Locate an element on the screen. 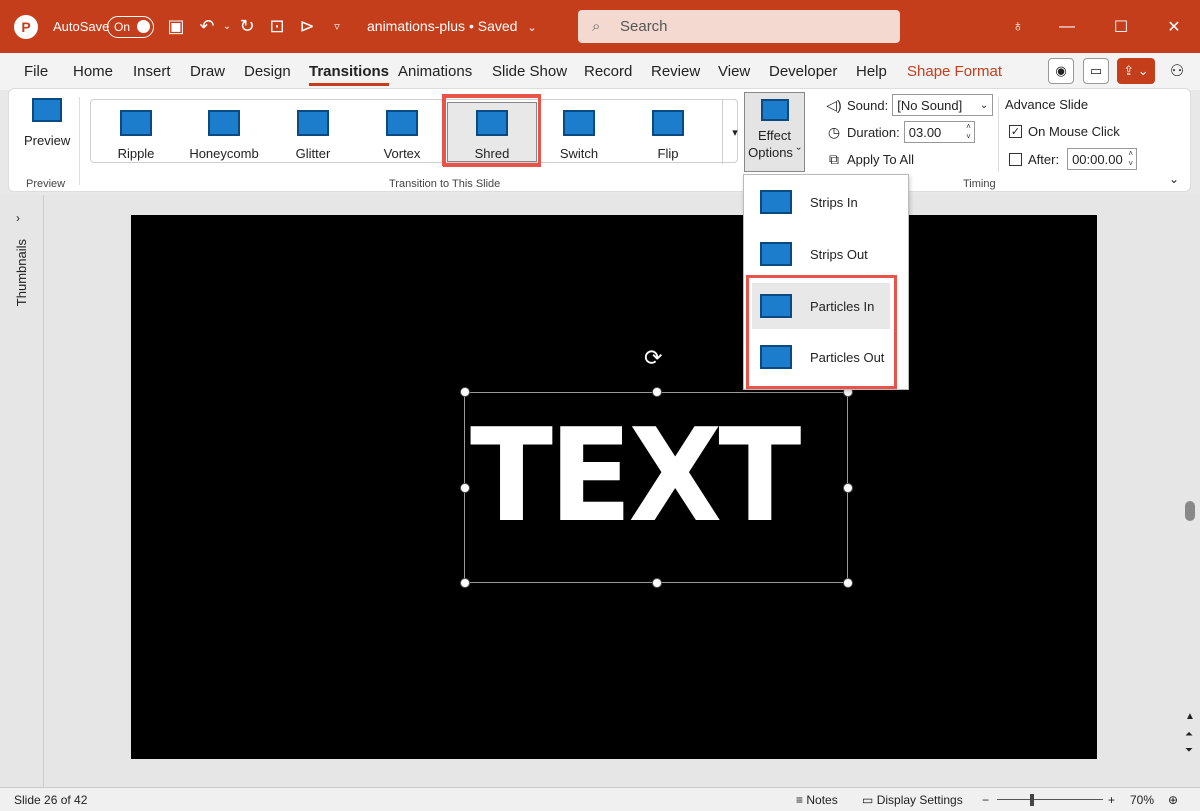  menu-item-strips-in: Strips In is located at coordinates (821, 202).